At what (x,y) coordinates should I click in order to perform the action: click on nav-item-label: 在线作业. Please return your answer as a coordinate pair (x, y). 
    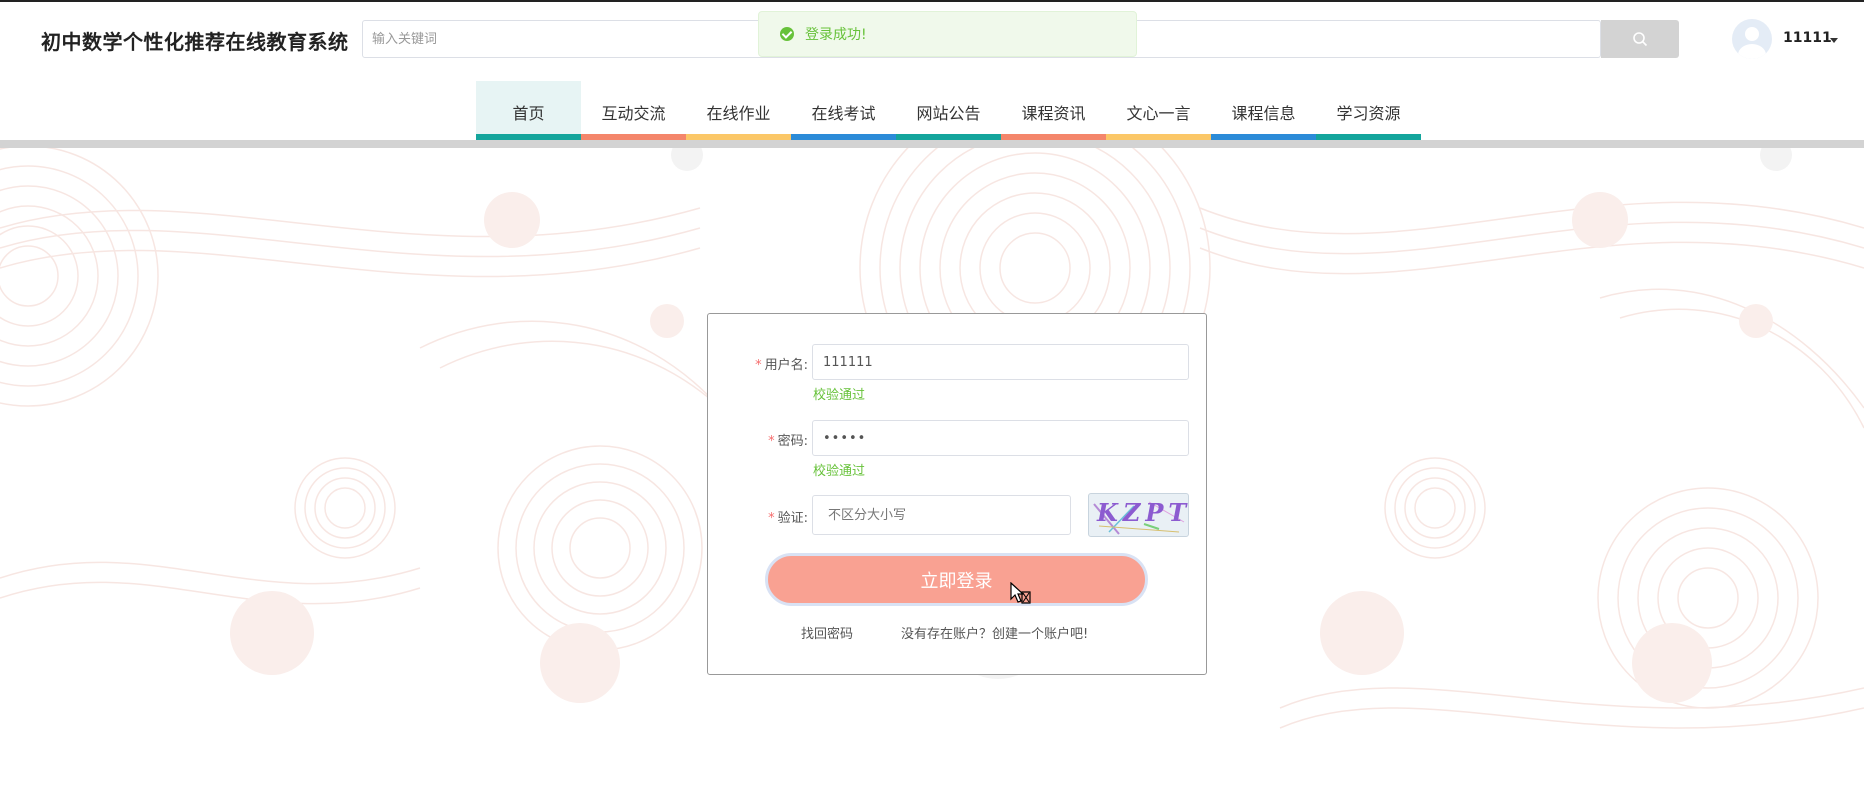
    Looking at the image, I should click on (738, 113).